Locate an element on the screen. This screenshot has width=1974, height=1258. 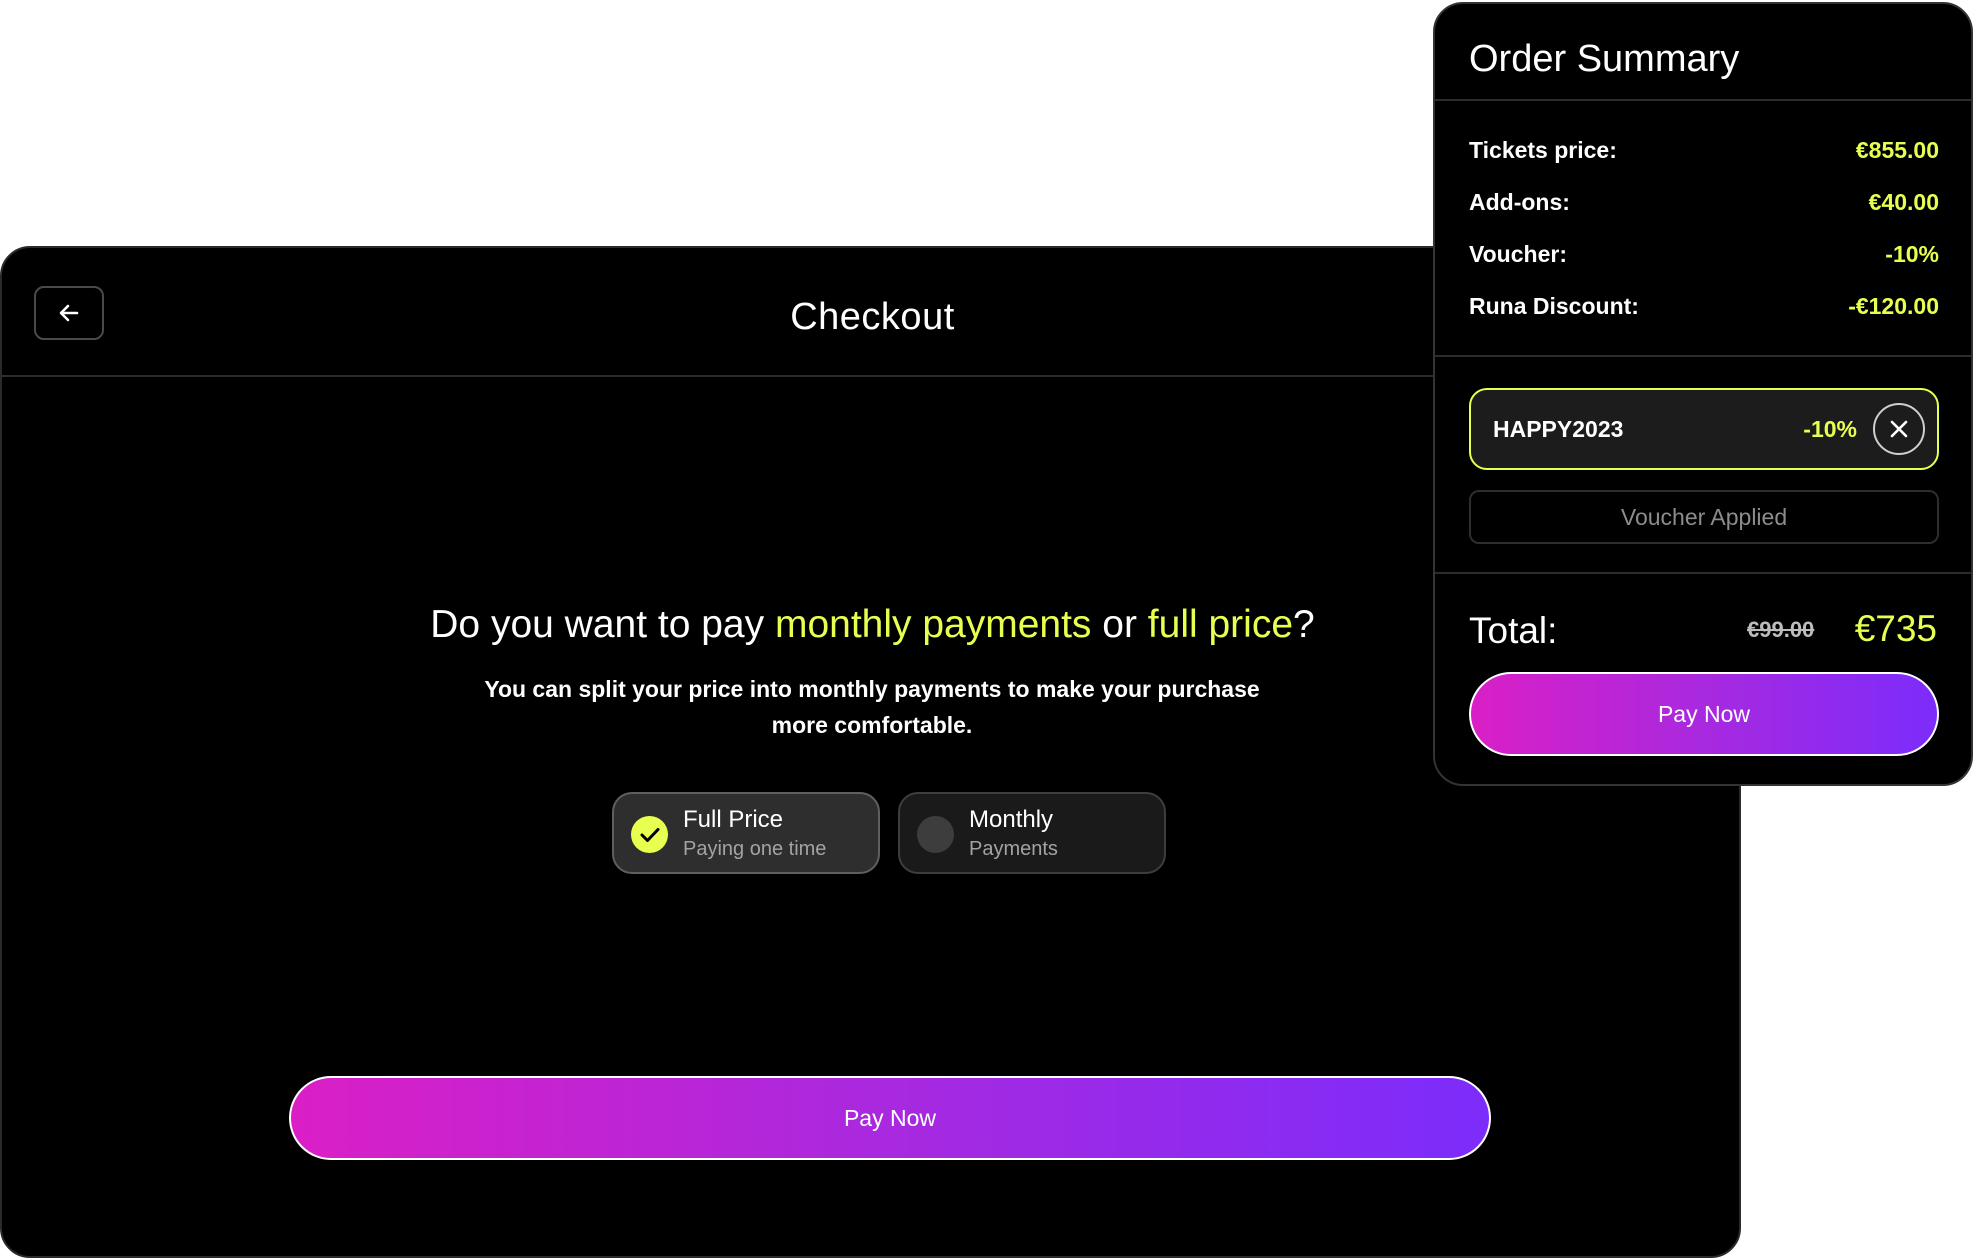
total-label: Total: is located at coordinates (1513, 630).